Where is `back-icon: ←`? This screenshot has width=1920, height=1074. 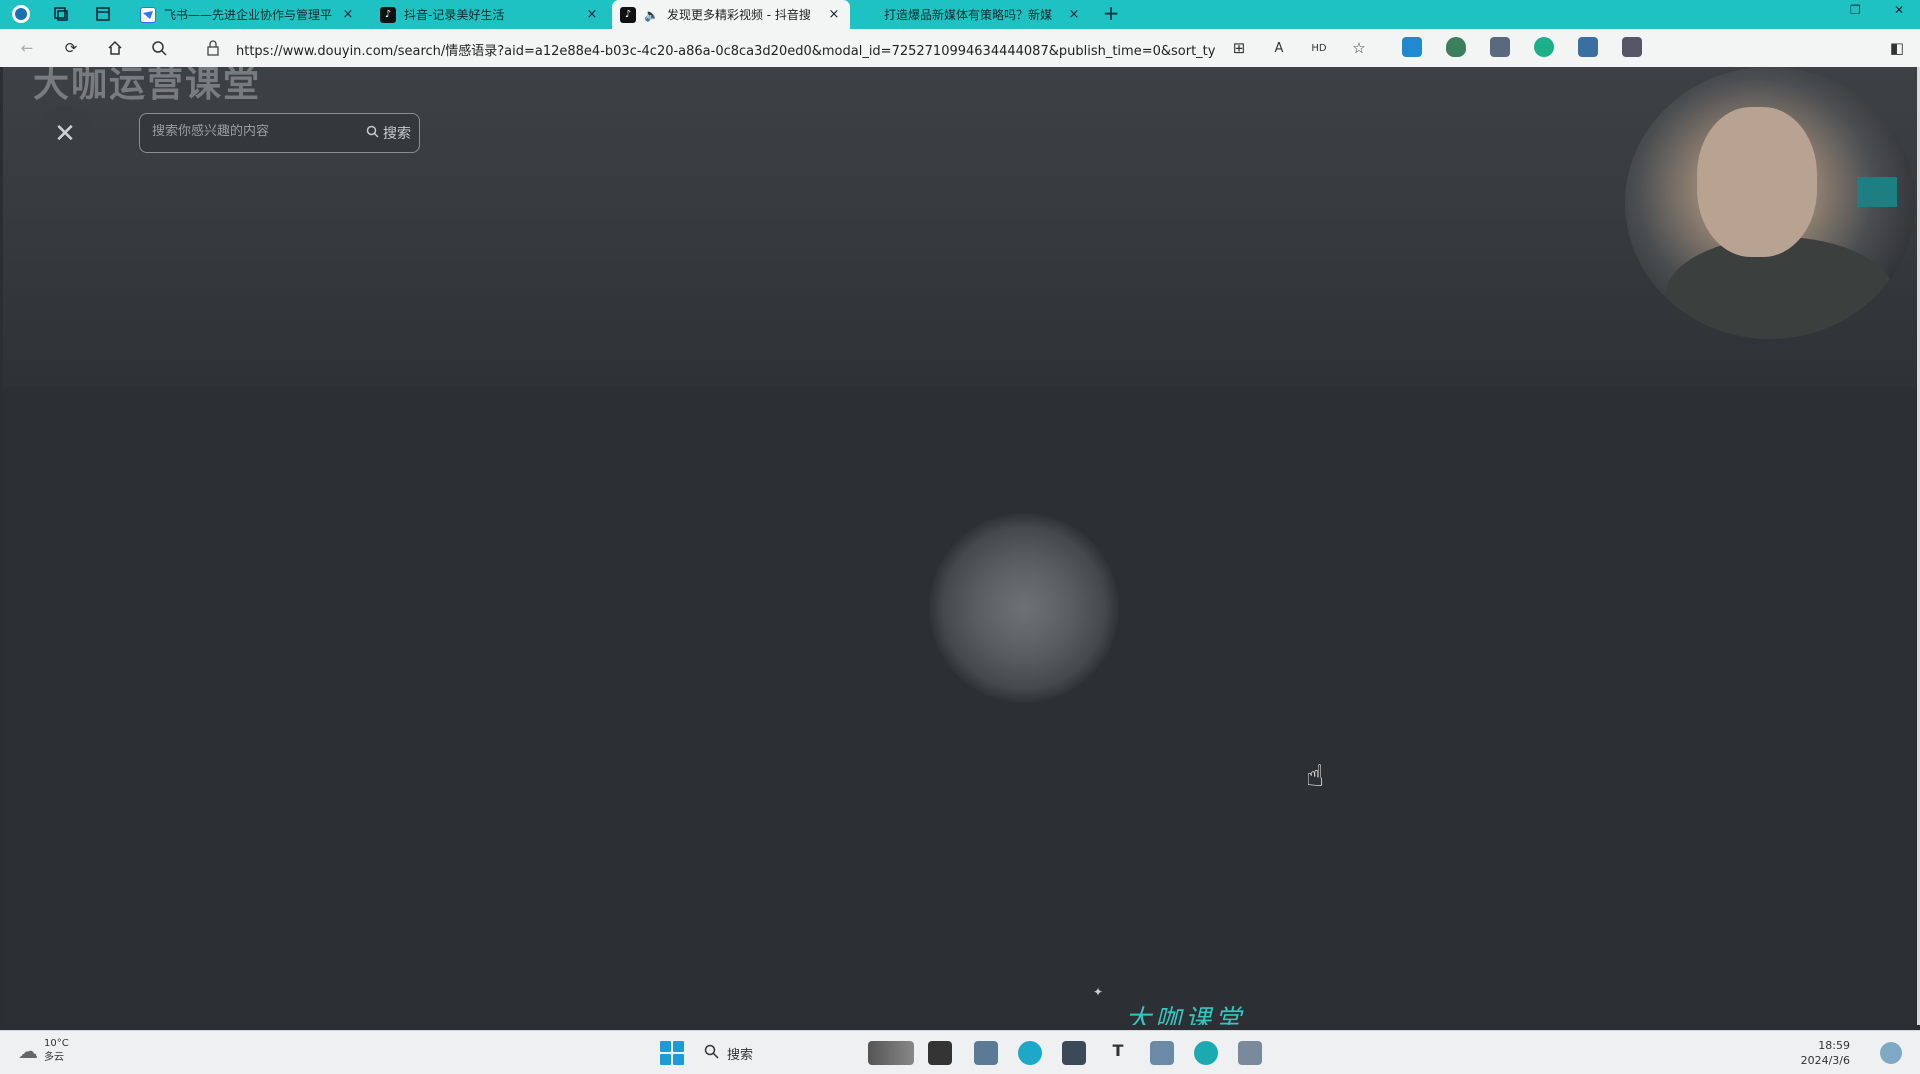 back-icon: ← is located at coordinates (27, 48).